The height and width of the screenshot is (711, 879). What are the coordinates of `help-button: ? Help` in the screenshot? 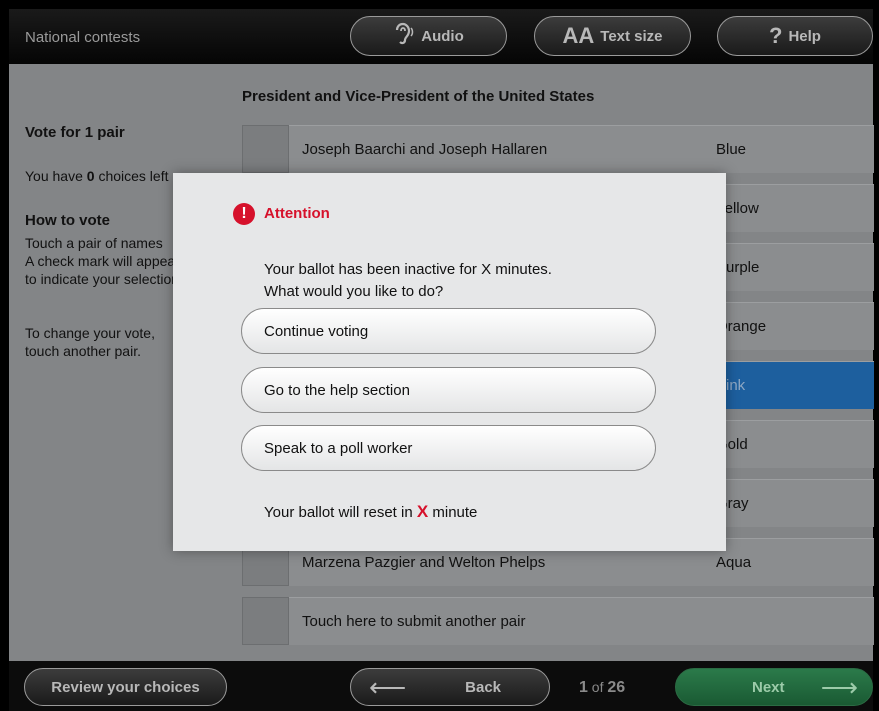 It's located at (795, 36).